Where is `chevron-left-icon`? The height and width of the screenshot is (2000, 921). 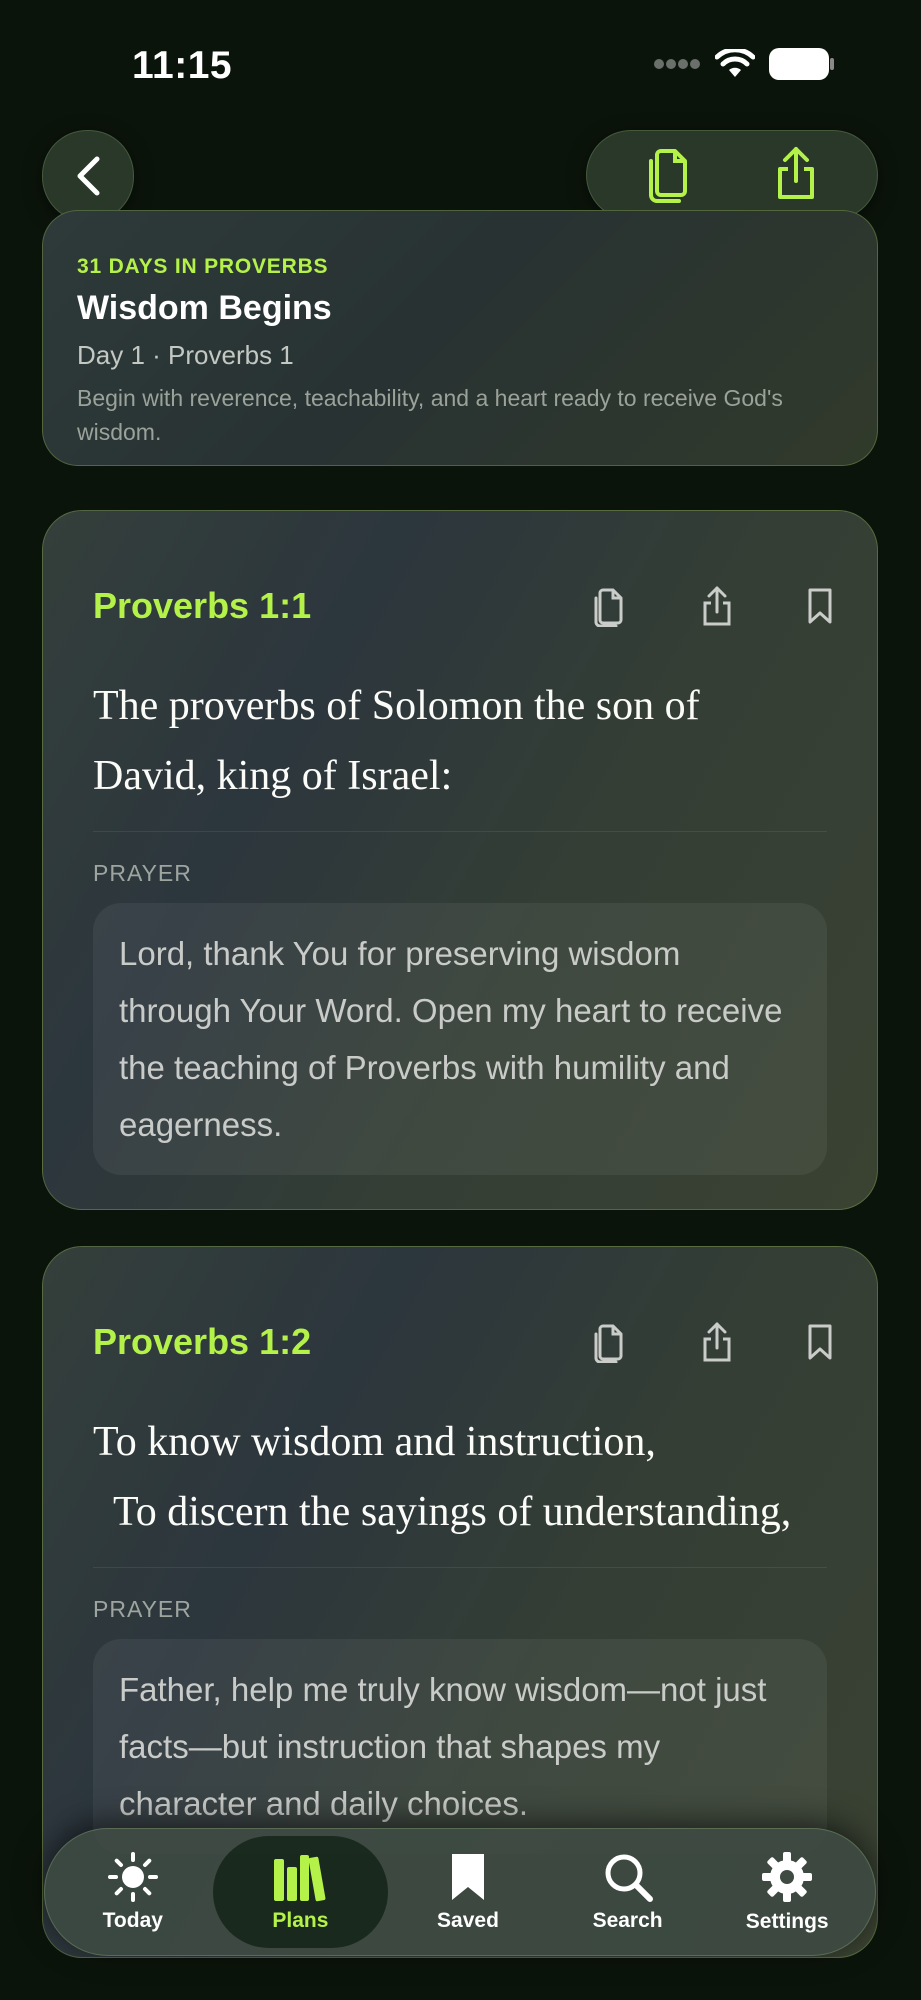 chevron-left-icon is located at coordinates (88, 176).